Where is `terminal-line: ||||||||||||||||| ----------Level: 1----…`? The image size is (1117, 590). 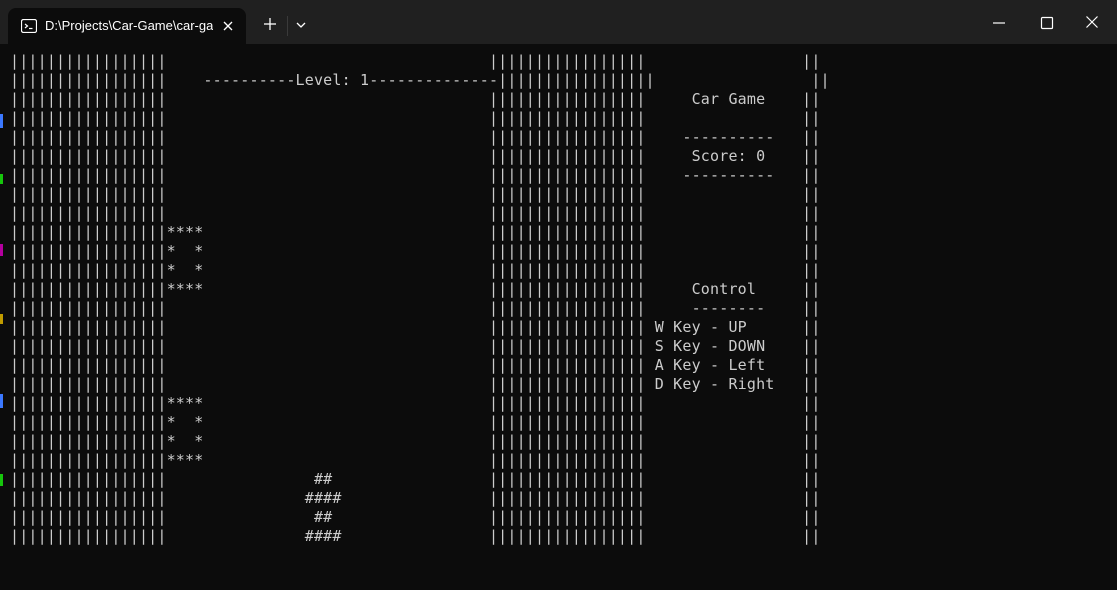
terminal-line: ||||||||||||||||| ----------Level: 1----… is located at coordinates (420, 80).